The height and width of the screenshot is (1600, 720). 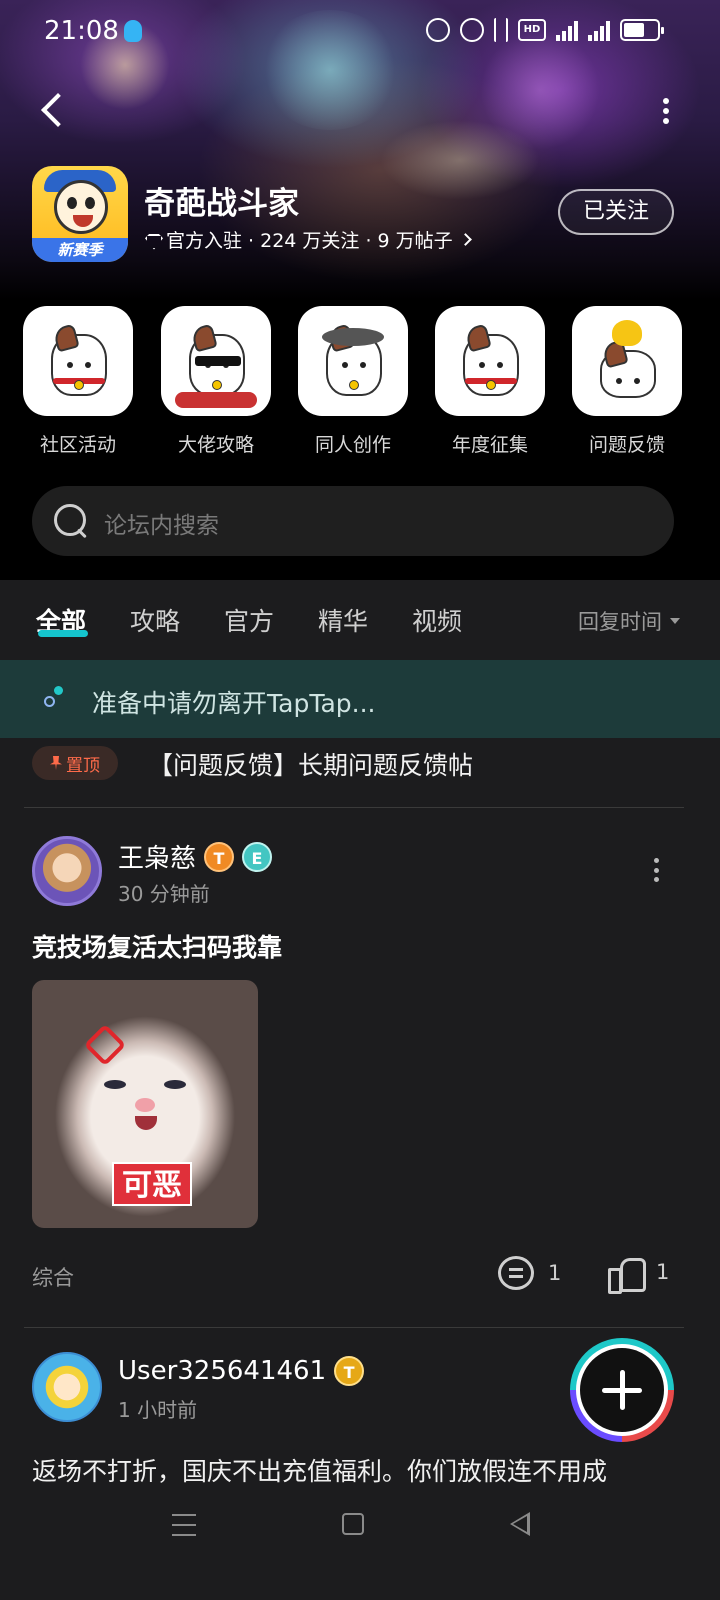 I want to click on status-time: 21:08, so click(x=81, y=31).